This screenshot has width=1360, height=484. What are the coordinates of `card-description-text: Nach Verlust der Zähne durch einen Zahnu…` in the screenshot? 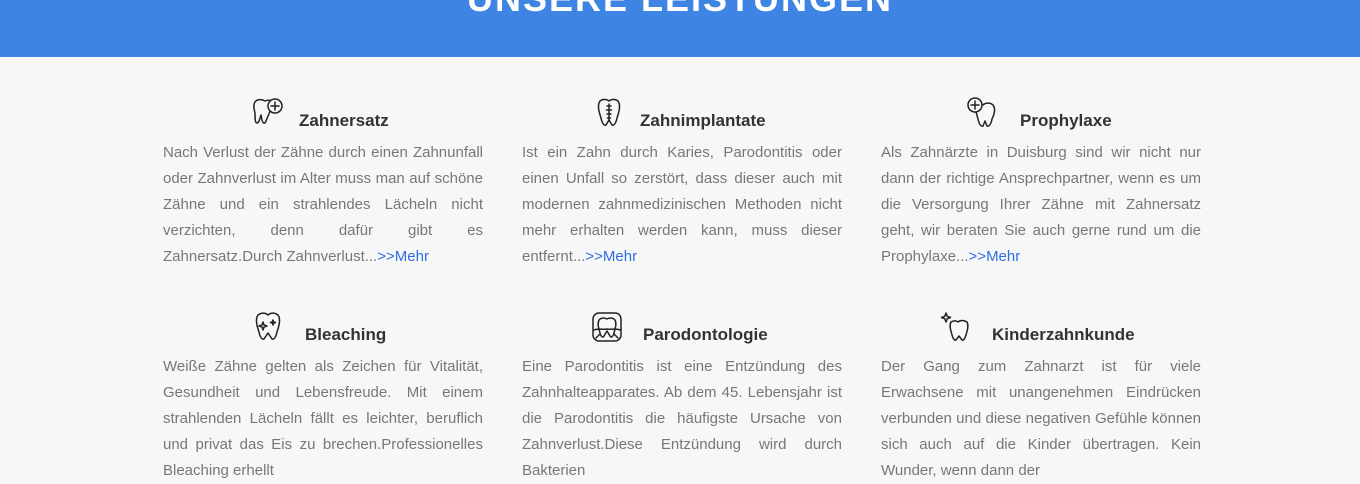 It's located at (323, 204).